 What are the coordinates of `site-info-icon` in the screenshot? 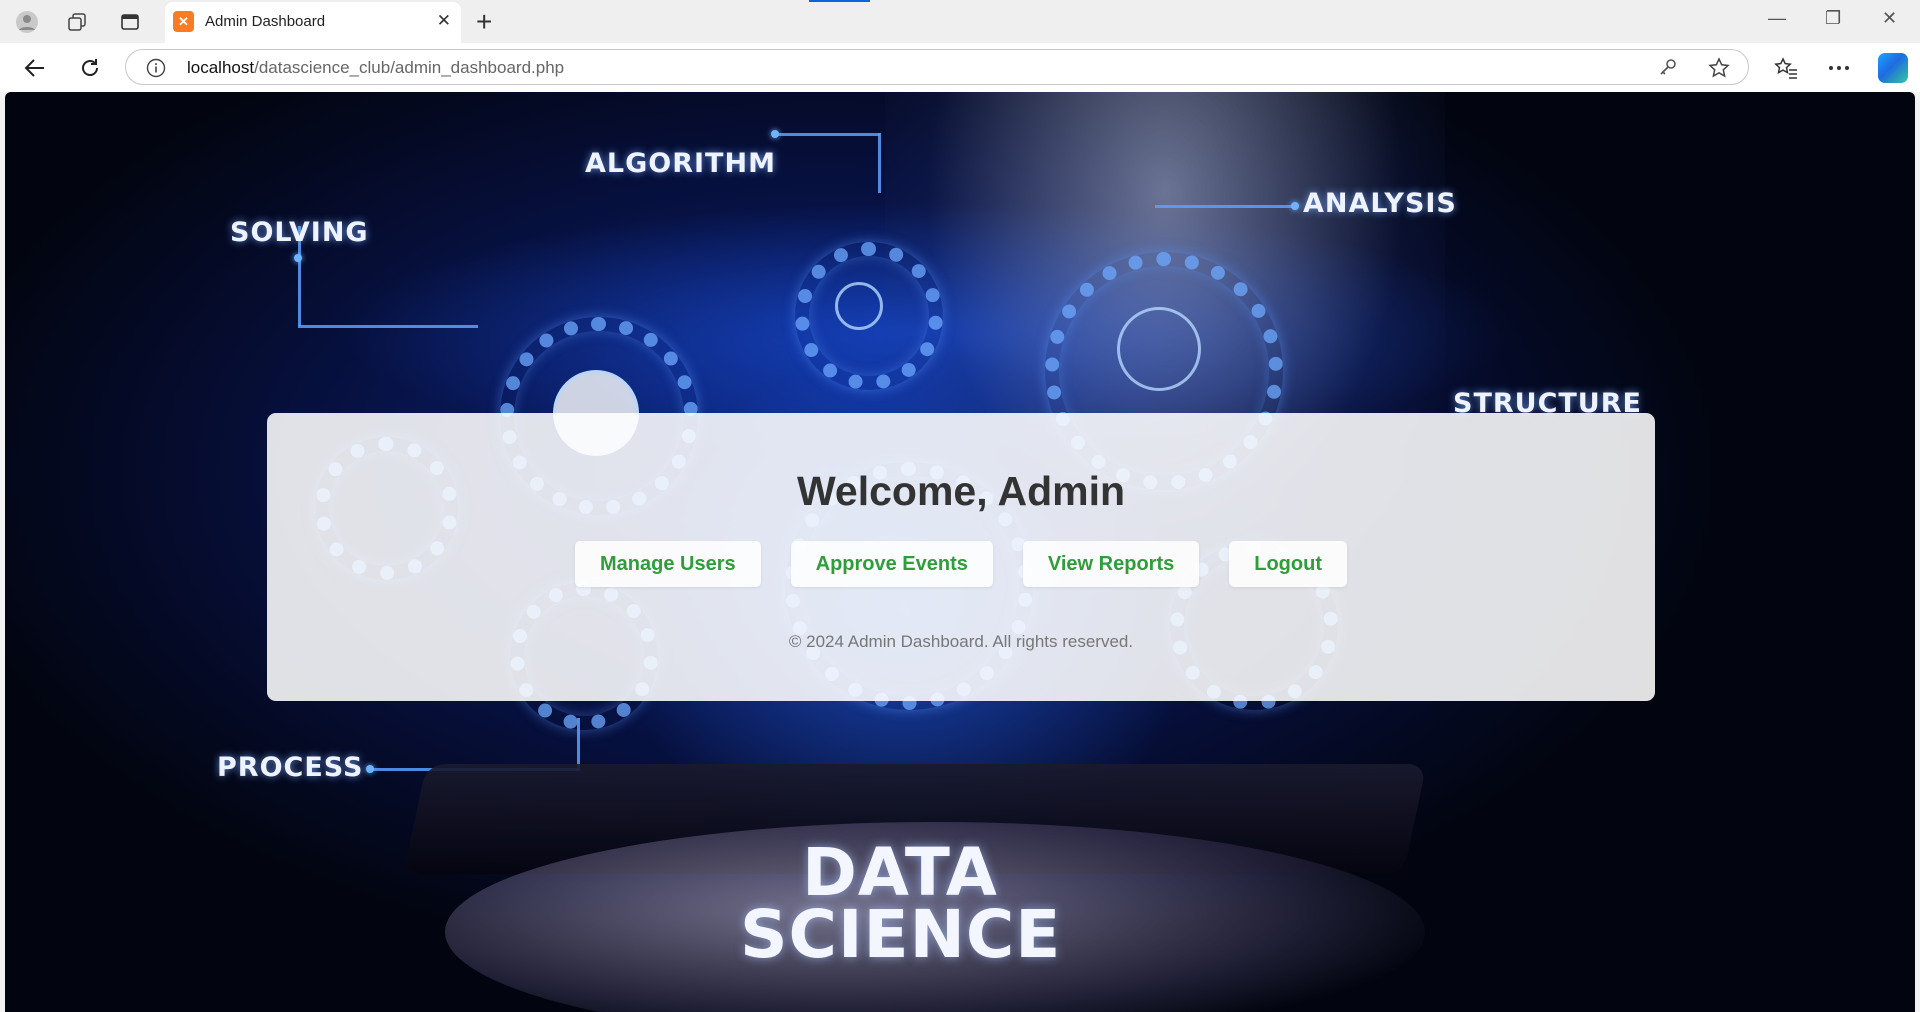 It's located at (156, 70).